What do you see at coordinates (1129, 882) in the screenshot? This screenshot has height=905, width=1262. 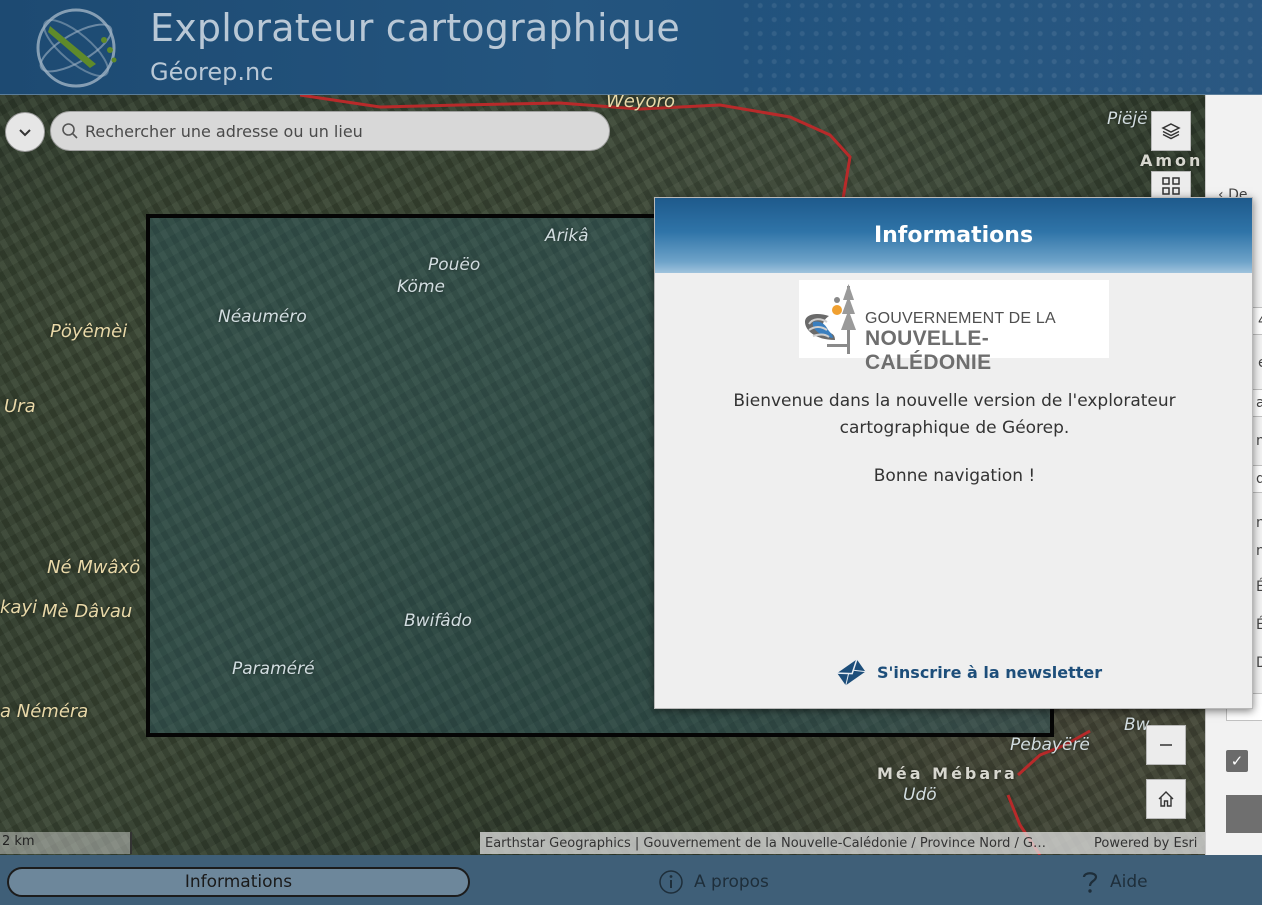 I see `tab-aide-label: Aide` at bounding box center [1129, 882].